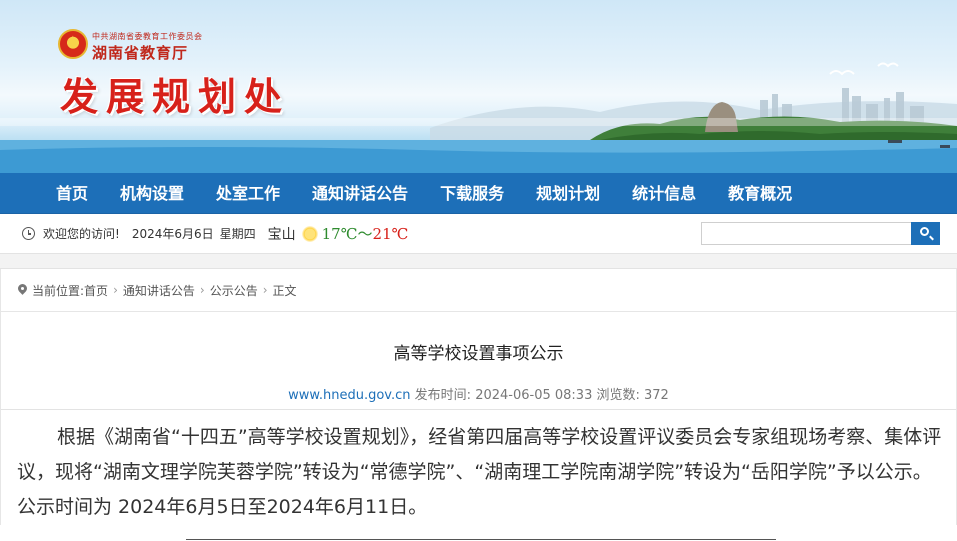 Image resolution: width=957 pixels, height=541 pixels. I want to click on current-date: 2024年6月6日, so click(172, 234).